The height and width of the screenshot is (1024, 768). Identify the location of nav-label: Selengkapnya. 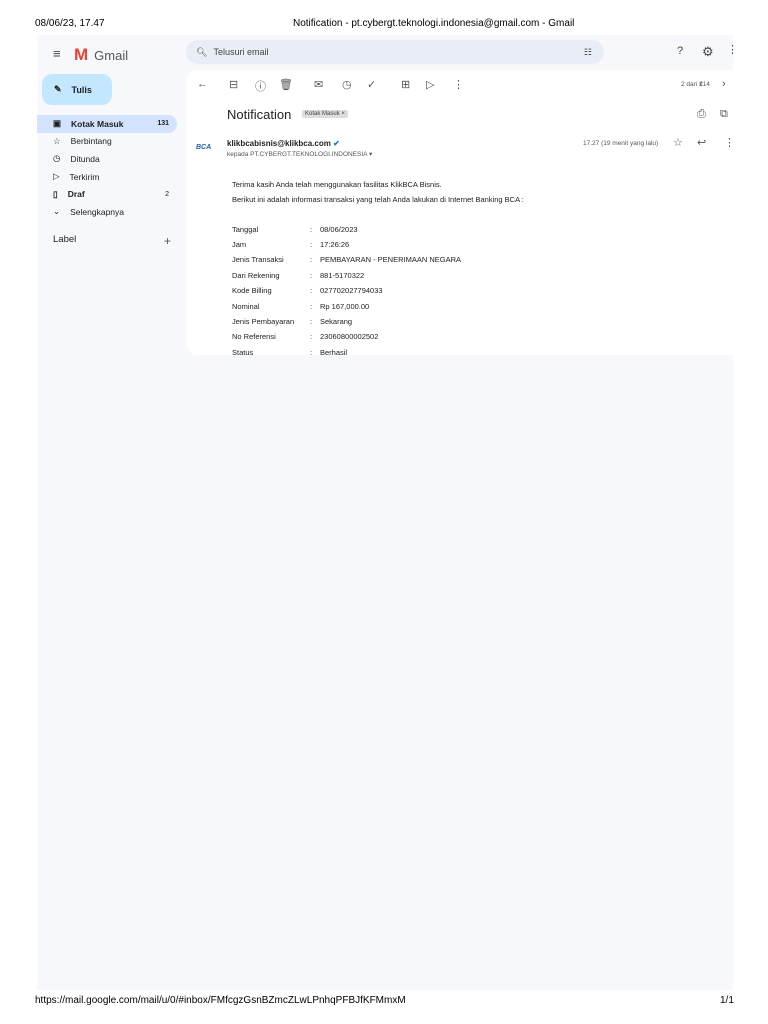
(97, 211).